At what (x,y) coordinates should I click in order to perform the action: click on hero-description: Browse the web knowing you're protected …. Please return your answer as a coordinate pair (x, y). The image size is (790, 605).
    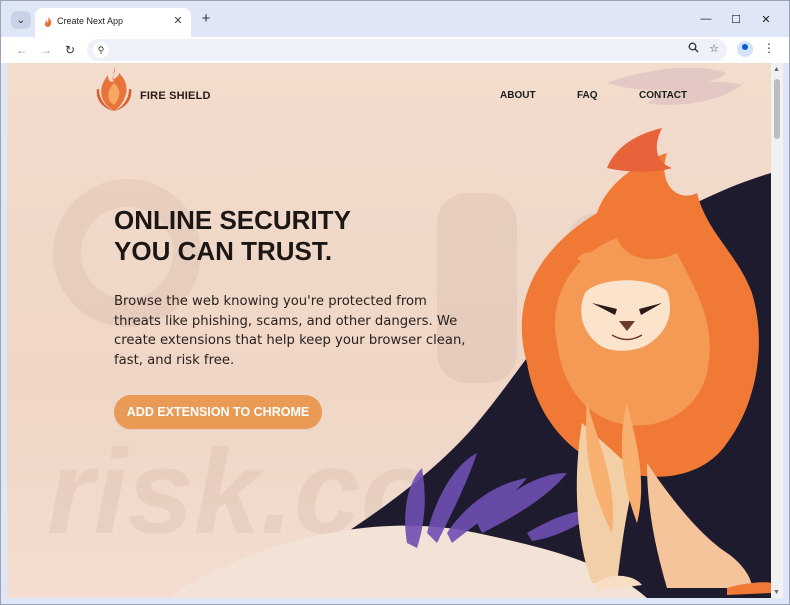
    Looking at the image, I should click on (290, 331).